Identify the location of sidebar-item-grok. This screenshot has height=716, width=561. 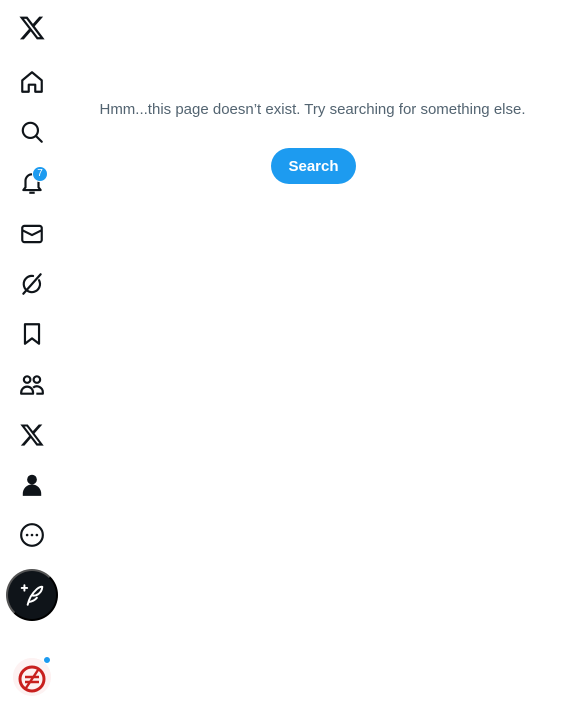
(32, 284).